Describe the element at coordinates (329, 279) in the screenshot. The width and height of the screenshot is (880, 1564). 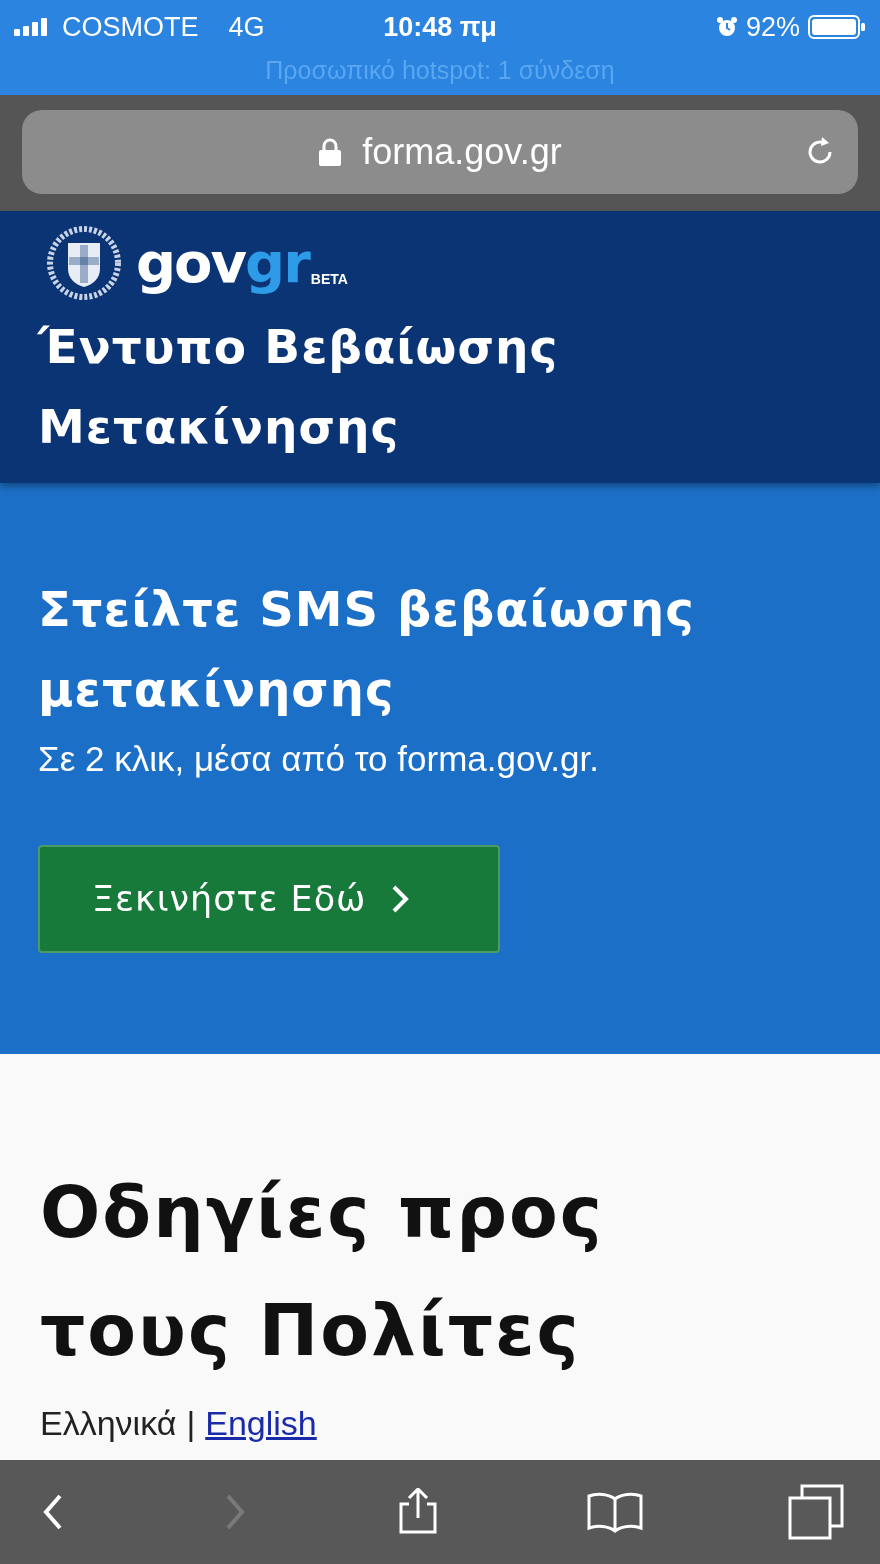
I see `beta-tag: BETA` at that location.